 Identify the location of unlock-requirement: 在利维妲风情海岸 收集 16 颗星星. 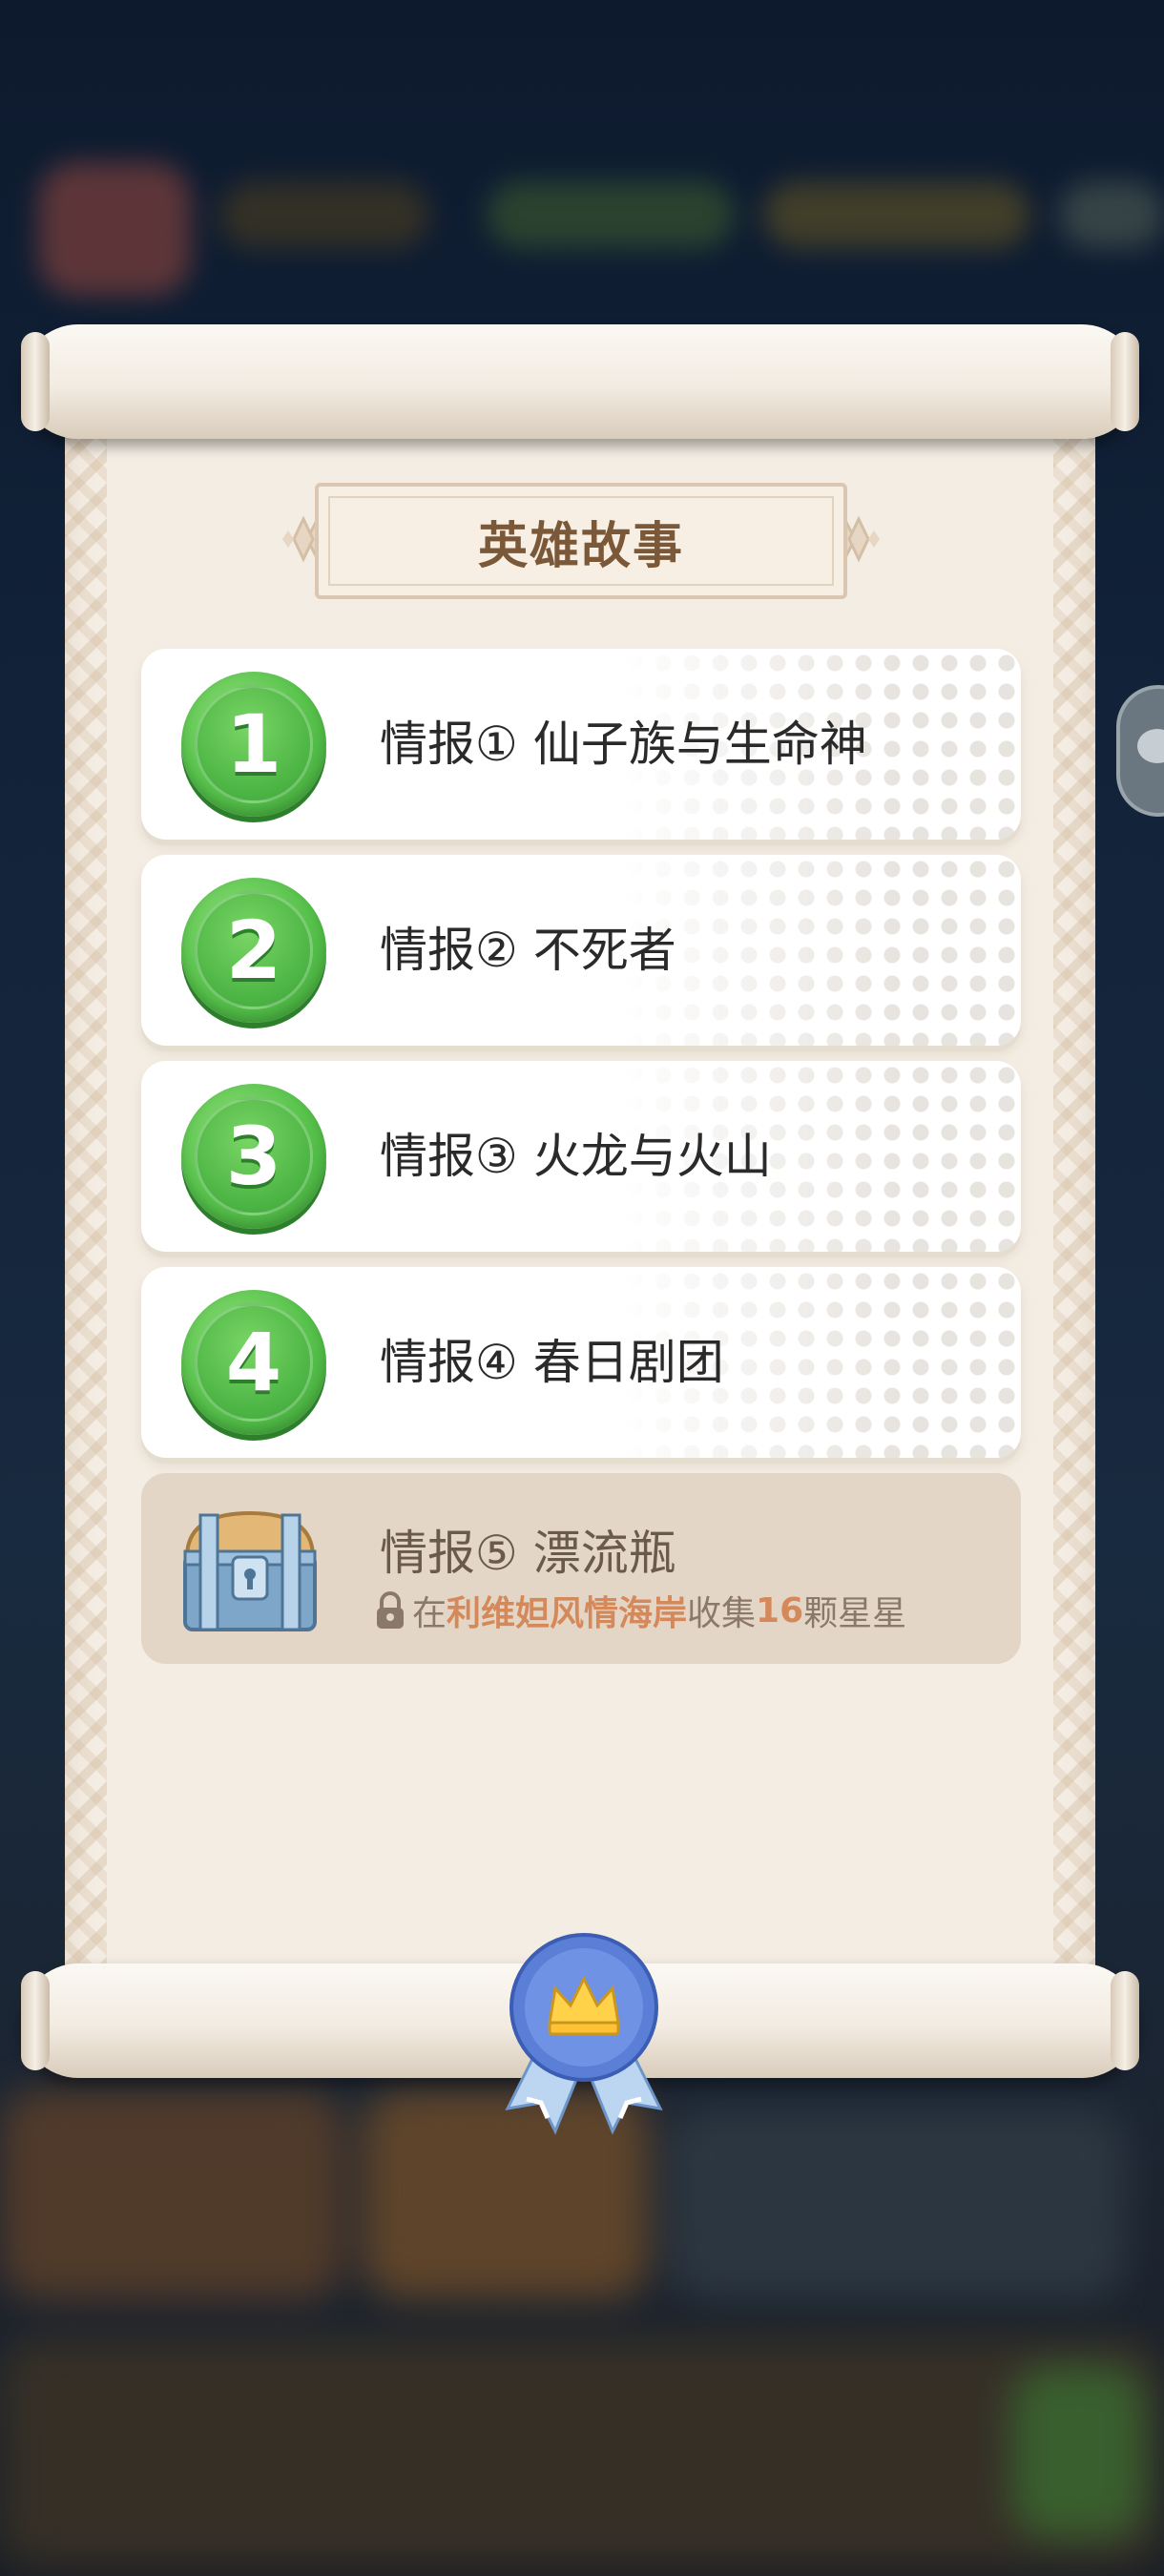
(640, 1610).